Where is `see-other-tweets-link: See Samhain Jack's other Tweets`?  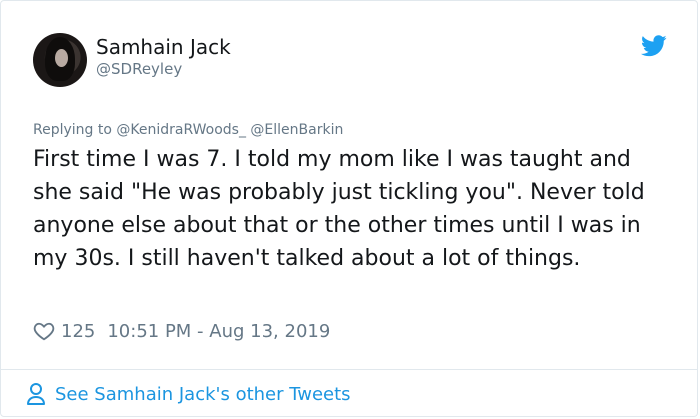 see-other-tweets-link: See Samhain Jack's other Tweets is located at coordinates (188, 394).